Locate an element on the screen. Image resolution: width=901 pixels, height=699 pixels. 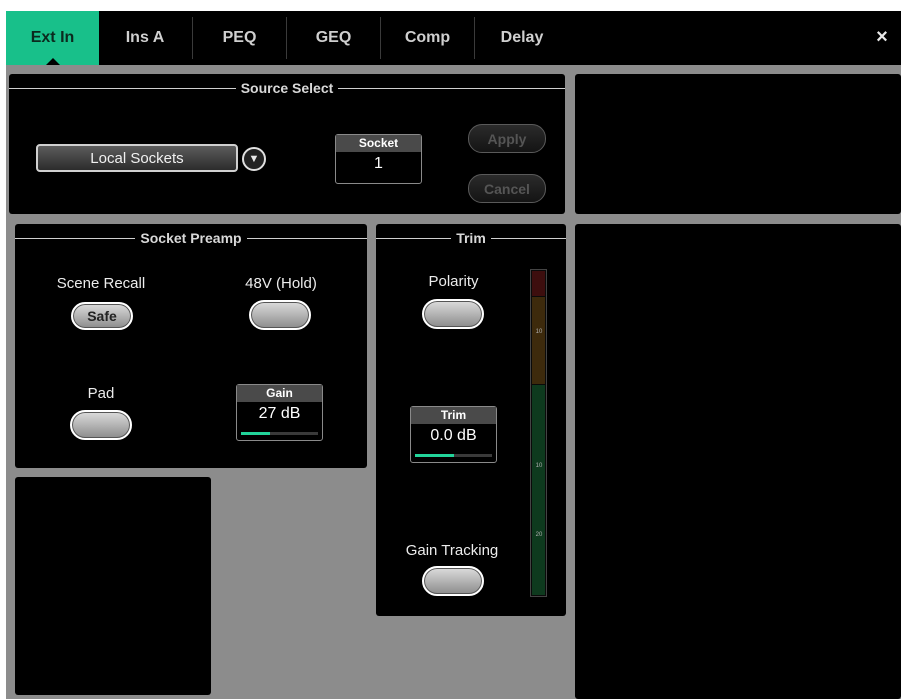
gain-level-bar is located at coordinates (279, 433).